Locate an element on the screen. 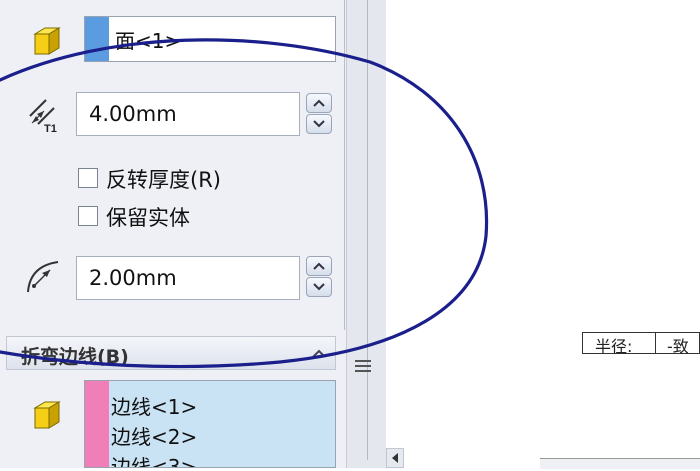 The width and height of the screenshot is (700, 471). thickness-T1-icon: T1 is located at coordinates (43, 116).